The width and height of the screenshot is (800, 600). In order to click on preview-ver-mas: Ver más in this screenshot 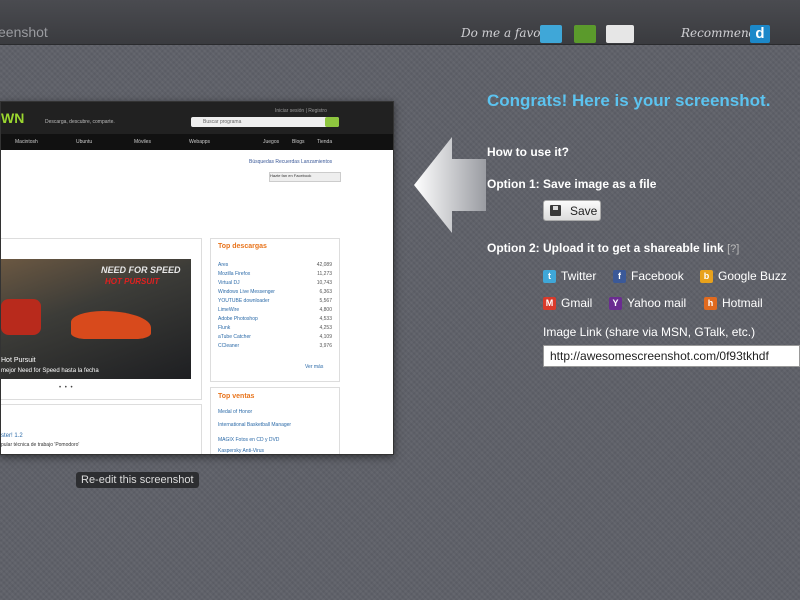, I will do `click(314, 367)`.